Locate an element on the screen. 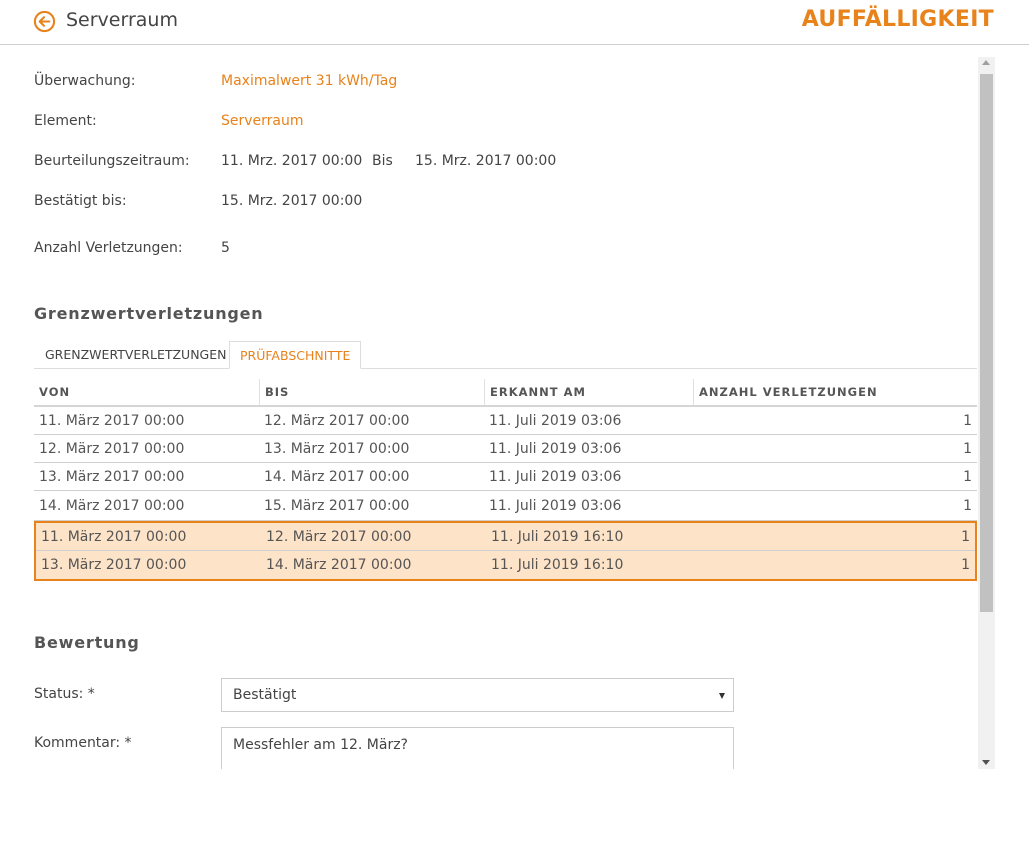  cell-bis: 15. März 2017 00:00 is located at coordinates (337, 506).